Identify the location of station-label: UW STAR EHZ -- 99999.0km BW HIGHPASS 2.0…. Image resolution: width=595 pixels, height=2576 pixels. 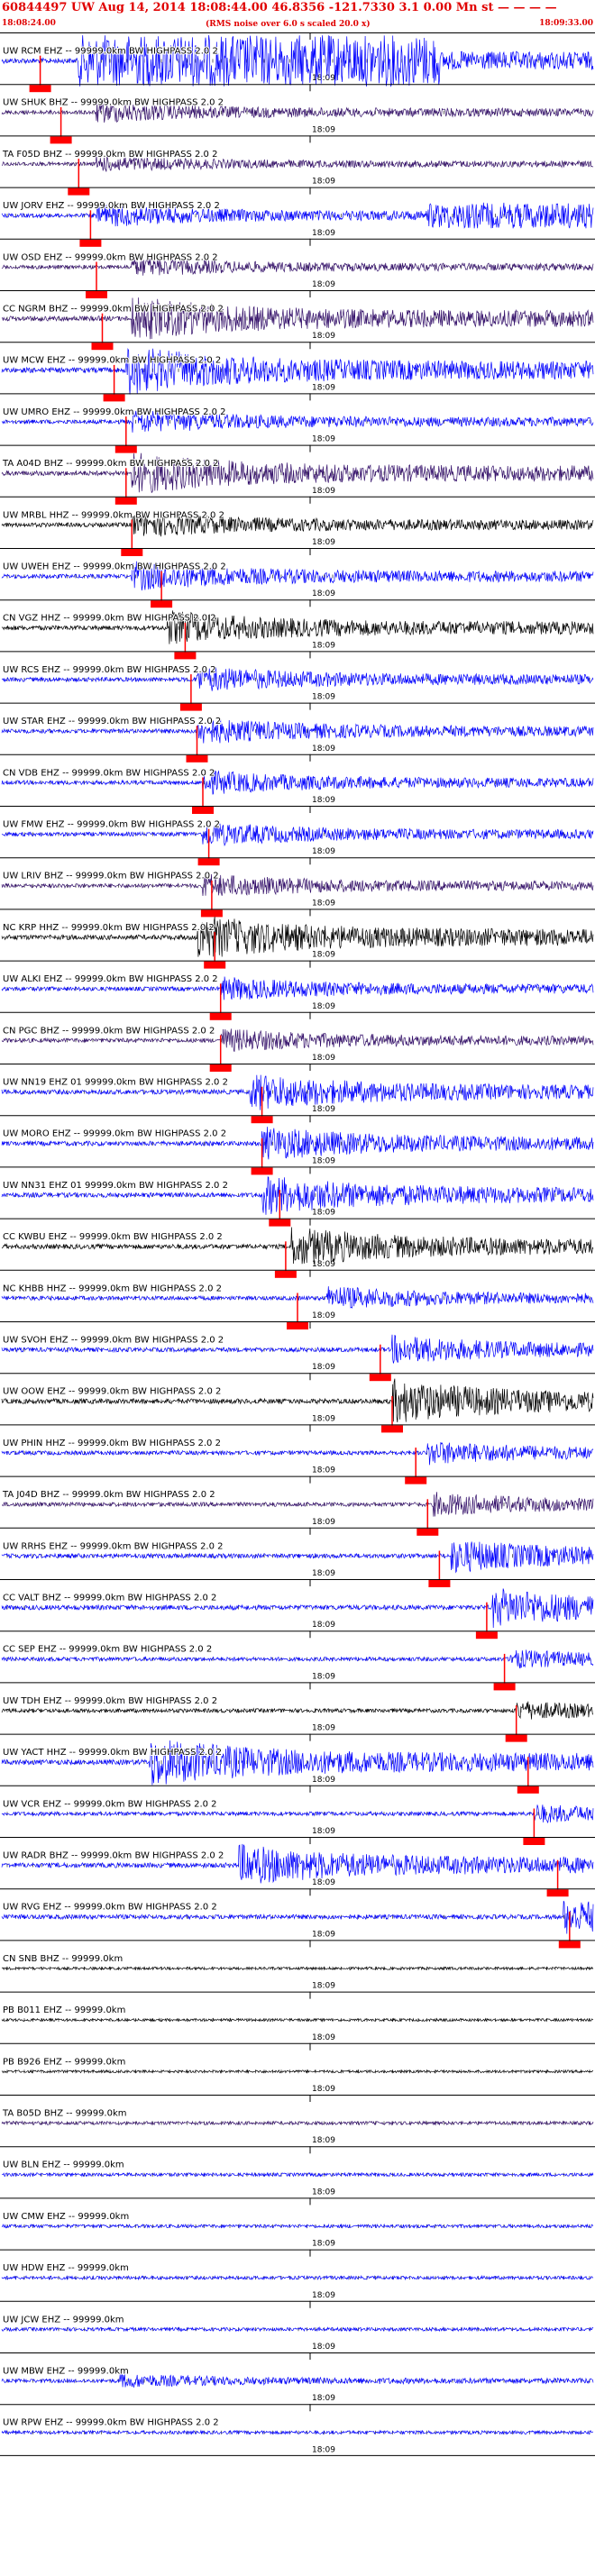
(112, 721).